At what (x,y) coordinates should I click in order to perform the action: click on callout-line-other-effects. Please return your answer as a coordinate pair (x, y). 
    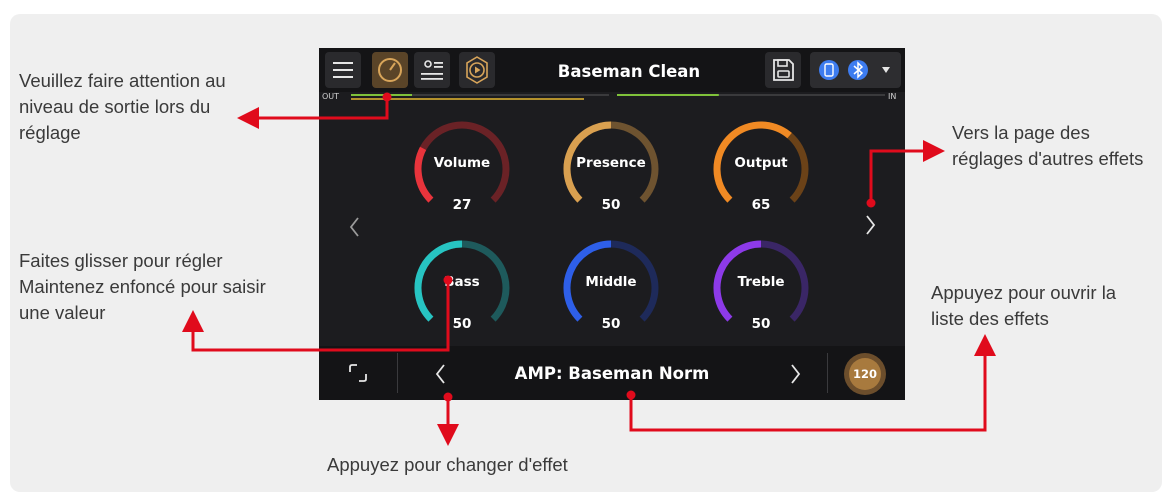
    Looking at the image, I should click on (897, 176).